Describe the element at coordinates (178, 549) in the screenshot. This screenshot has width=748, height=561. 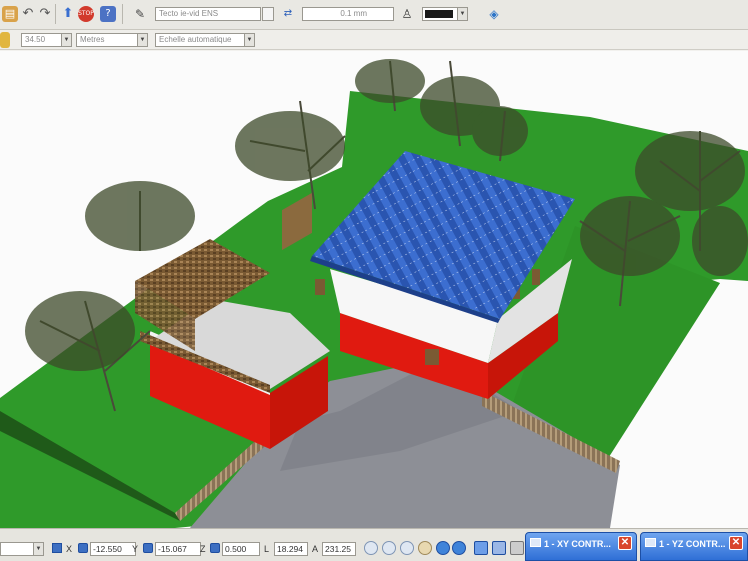
I see `y-coordinate-field: -15.067` at that location.